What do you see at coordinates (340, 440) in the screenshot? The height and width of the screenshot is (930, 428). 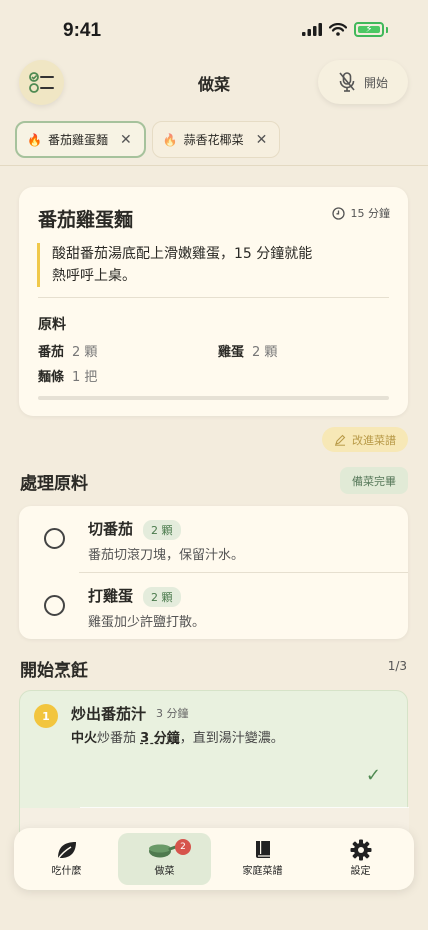 I see `edit-icon` at bounding box center [340, 440].